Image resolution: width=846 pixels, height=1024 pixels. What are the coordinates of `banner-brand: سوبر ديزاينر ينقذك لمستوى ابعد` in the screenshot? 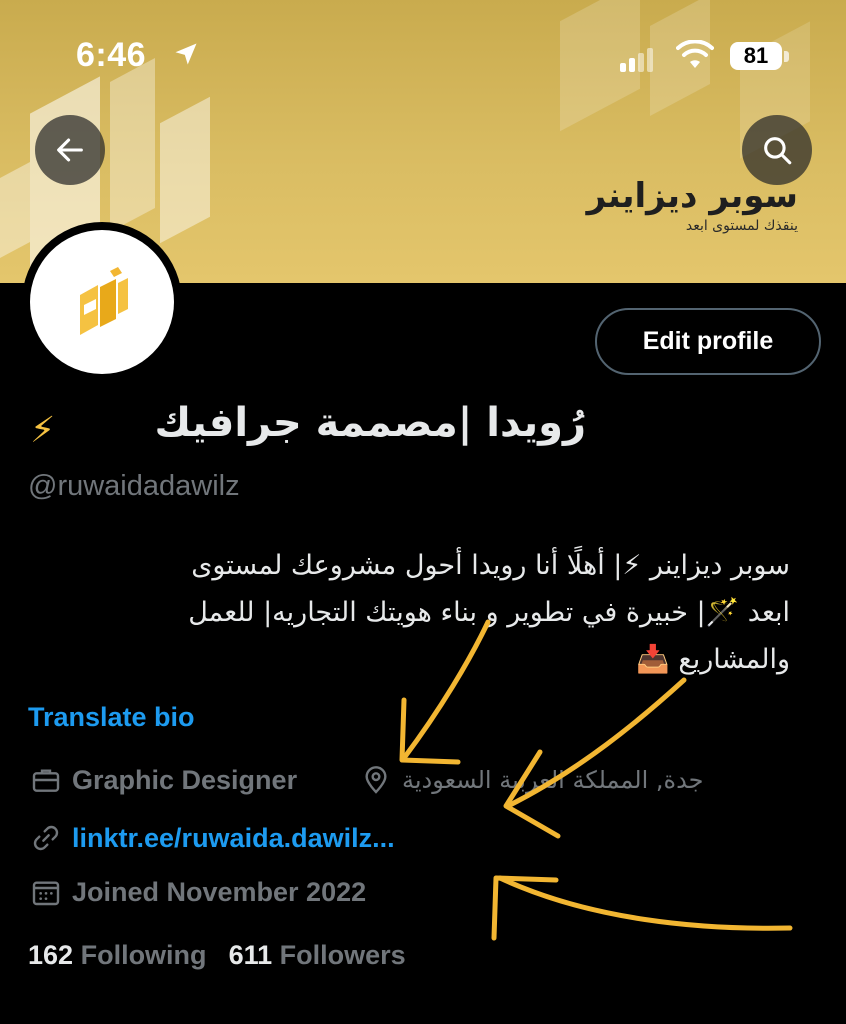 It's located at (692, 206).